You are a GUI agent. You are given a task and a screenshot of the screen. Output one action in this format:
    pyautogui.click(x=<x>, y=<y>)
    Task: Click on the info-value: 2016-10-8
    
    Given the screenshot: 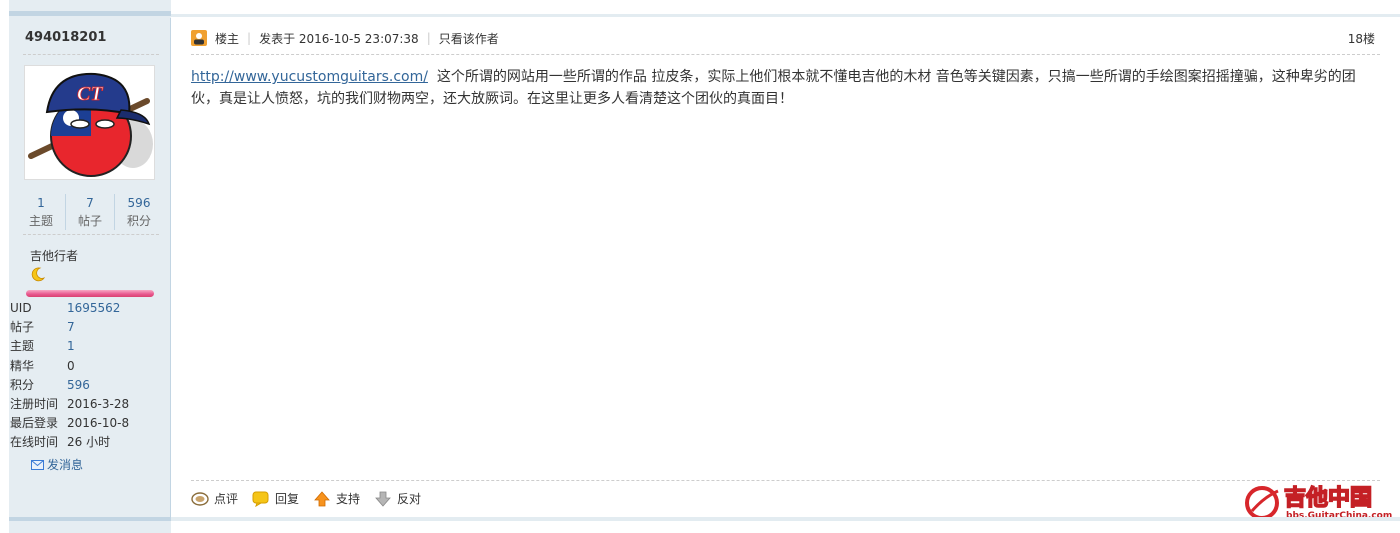 What is the action you would take?
    pyautogui.click(x=98, y=423)
    